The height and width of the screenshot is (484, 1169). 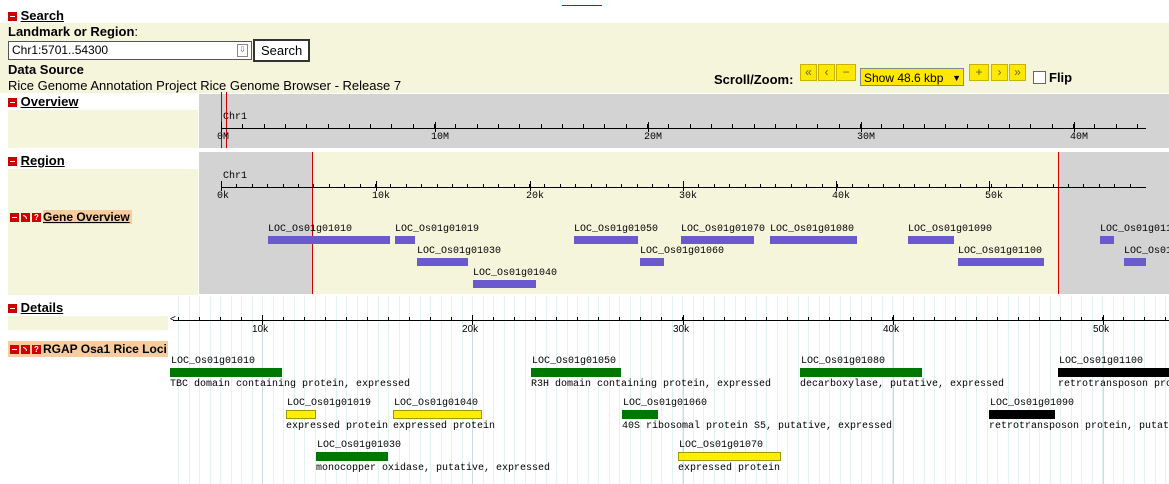 I want to click on details-tick-label: 10k, so click(x=260, y=329).